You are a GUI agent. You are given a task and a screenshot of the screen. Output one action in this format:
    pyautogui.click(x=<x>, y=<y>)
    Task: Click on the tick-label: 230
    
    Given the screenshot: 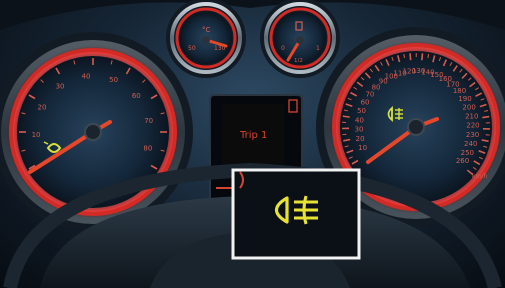 What is the action you would take?
    pyautogui.click(x=472, y=135)
    